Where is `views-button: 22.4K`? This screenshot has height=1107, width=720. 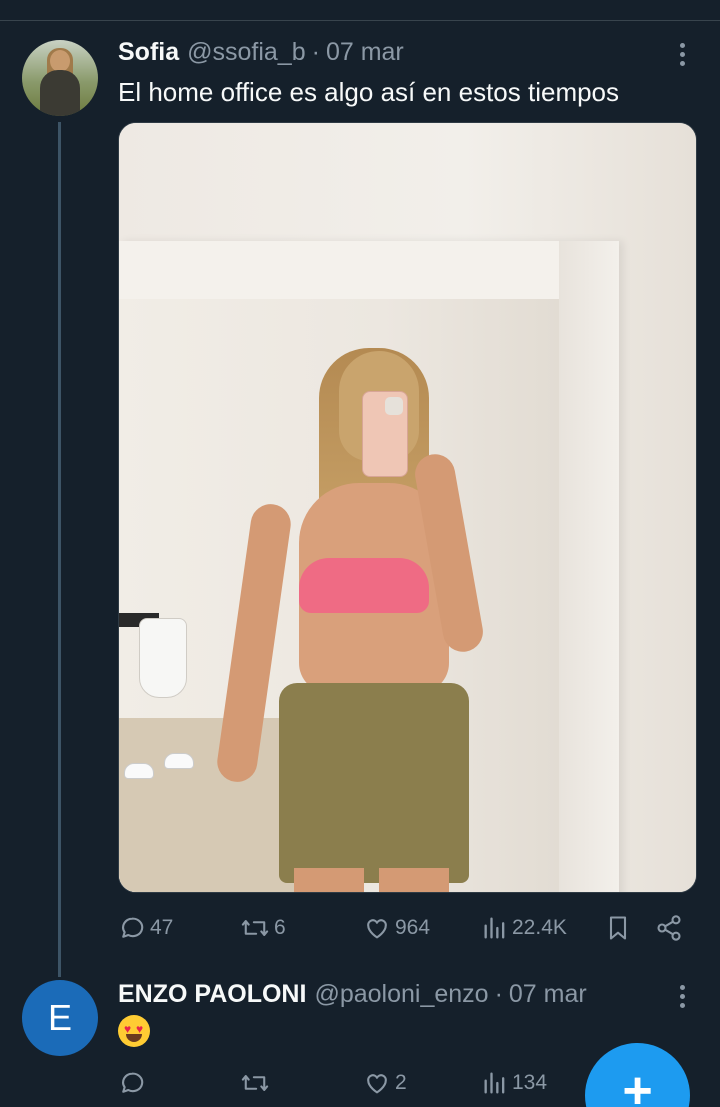
views-button: 22.4K is located at coordinates (524, 928).